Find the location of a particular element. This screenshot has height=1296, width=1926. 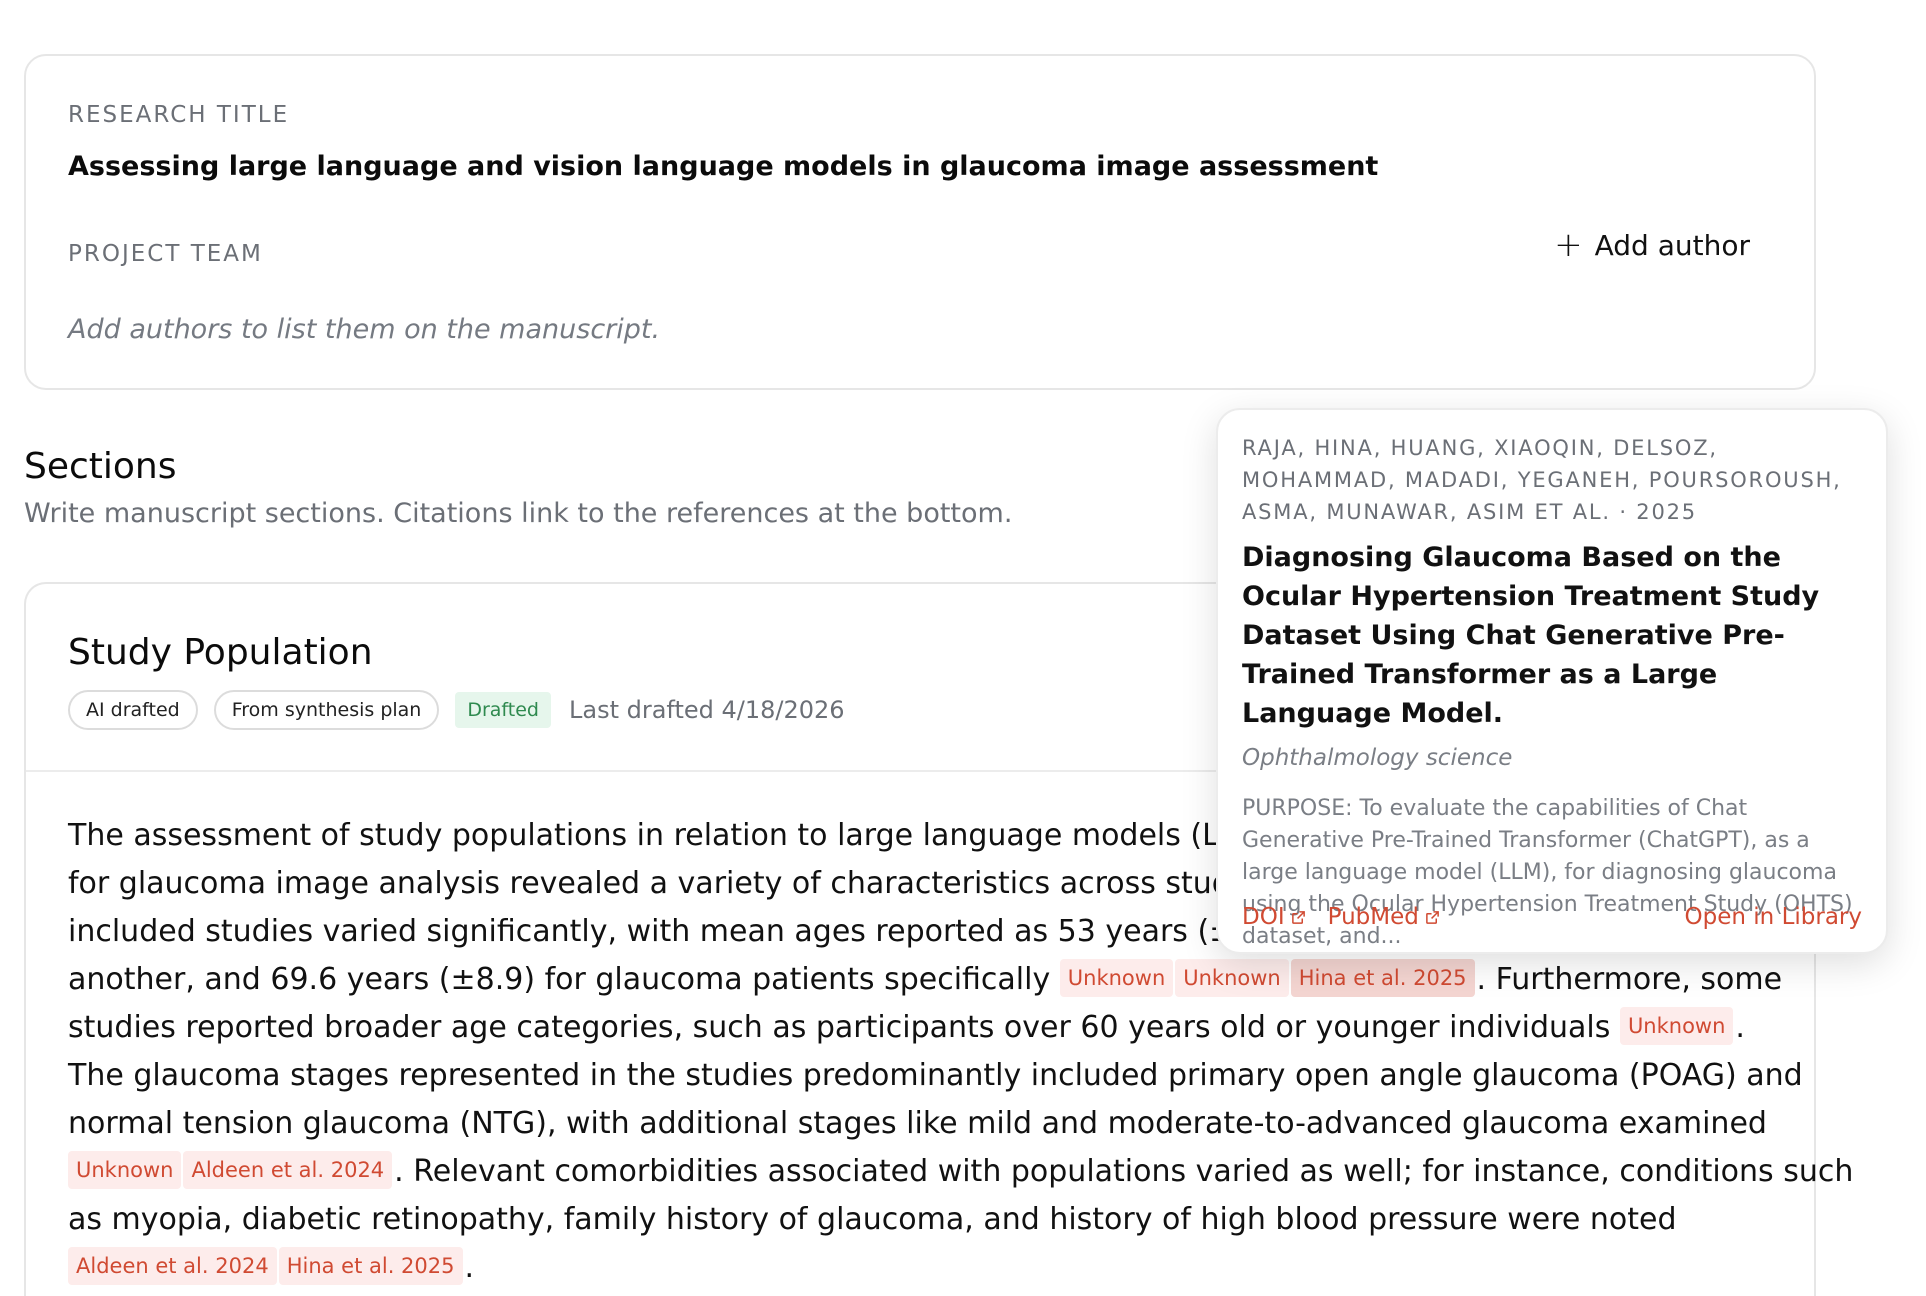

plus-icon: + is located at coordinates (1568, 245).